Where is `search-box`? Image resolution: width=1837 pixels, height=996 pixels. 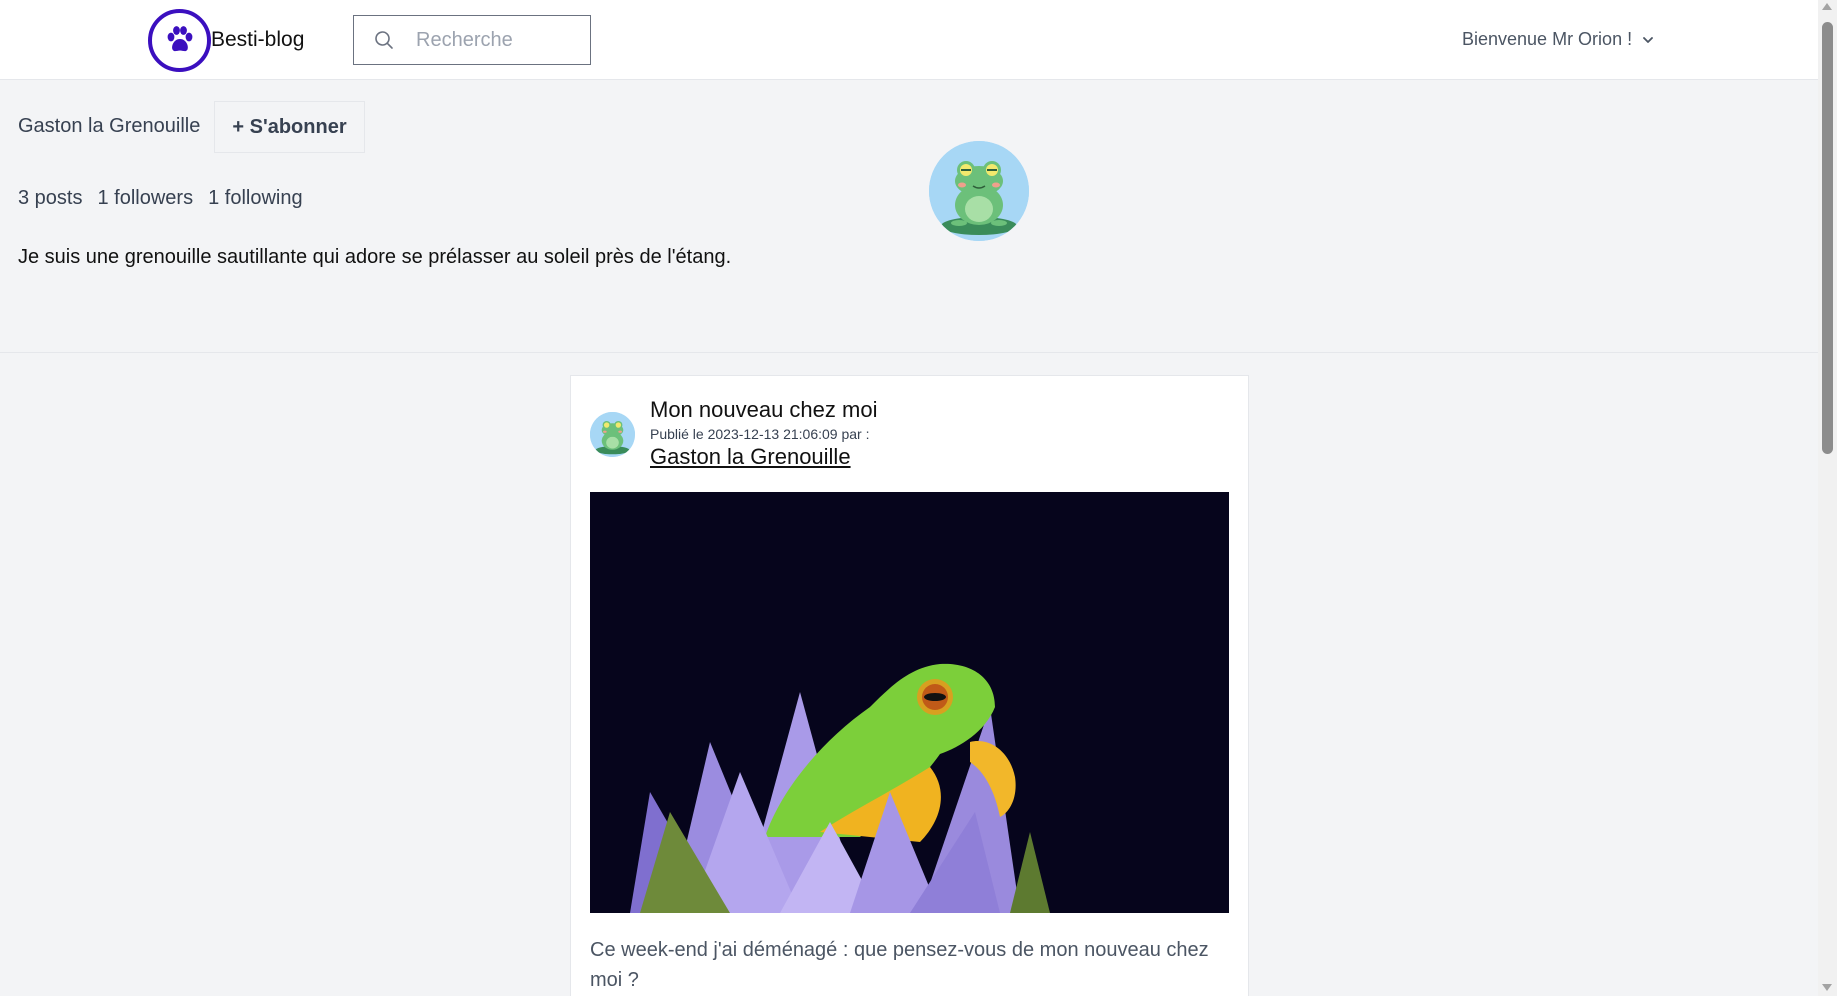 search-box is located at coordinates (472, 40).